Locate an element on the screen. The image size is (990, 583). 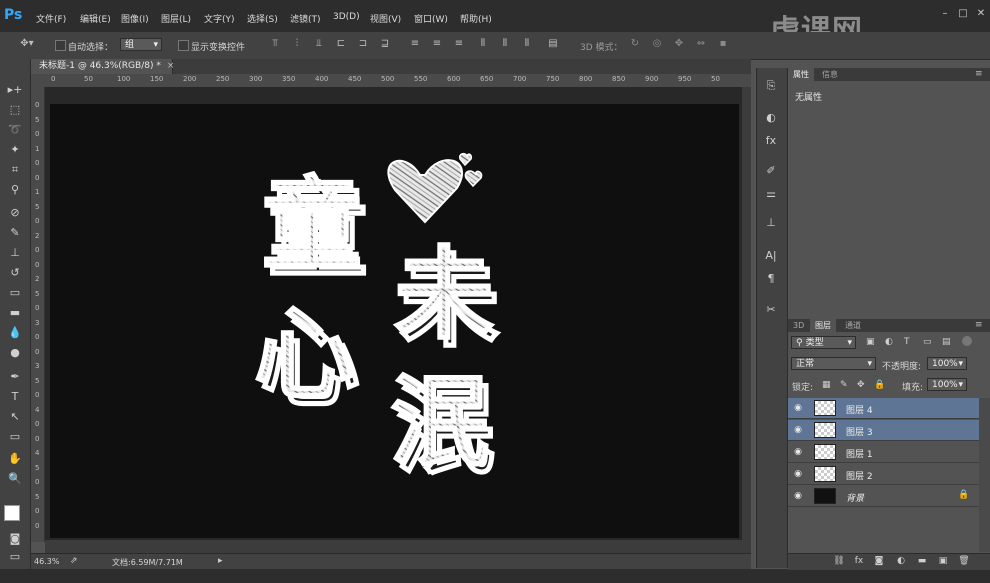
tab-channels: 通道 is located at coordinates (853, 325).